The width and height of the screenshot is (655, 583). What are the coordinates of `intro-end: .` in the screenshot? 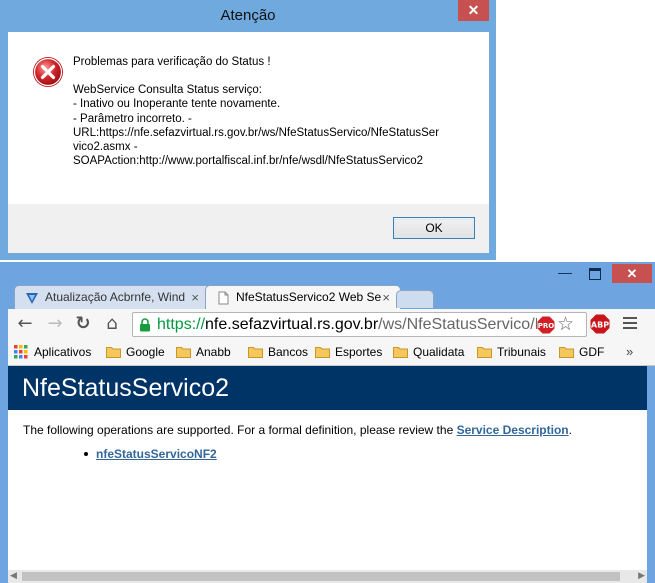 It's located at (570, 430).